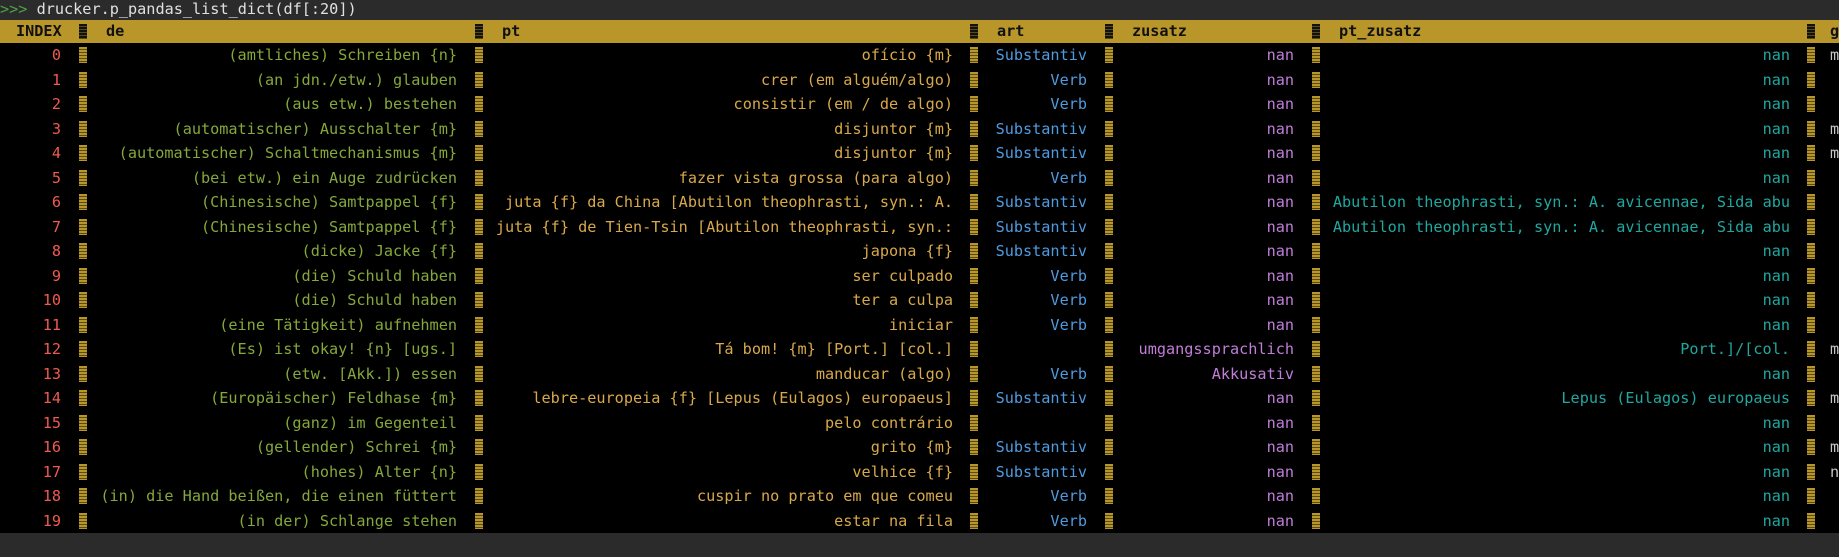 The width and height of the screenshot is (1839, 557). What do you see at coordinates (56, 226) in the screenshot?
I see `cell-index: 7` at bounding box center [56, 226].